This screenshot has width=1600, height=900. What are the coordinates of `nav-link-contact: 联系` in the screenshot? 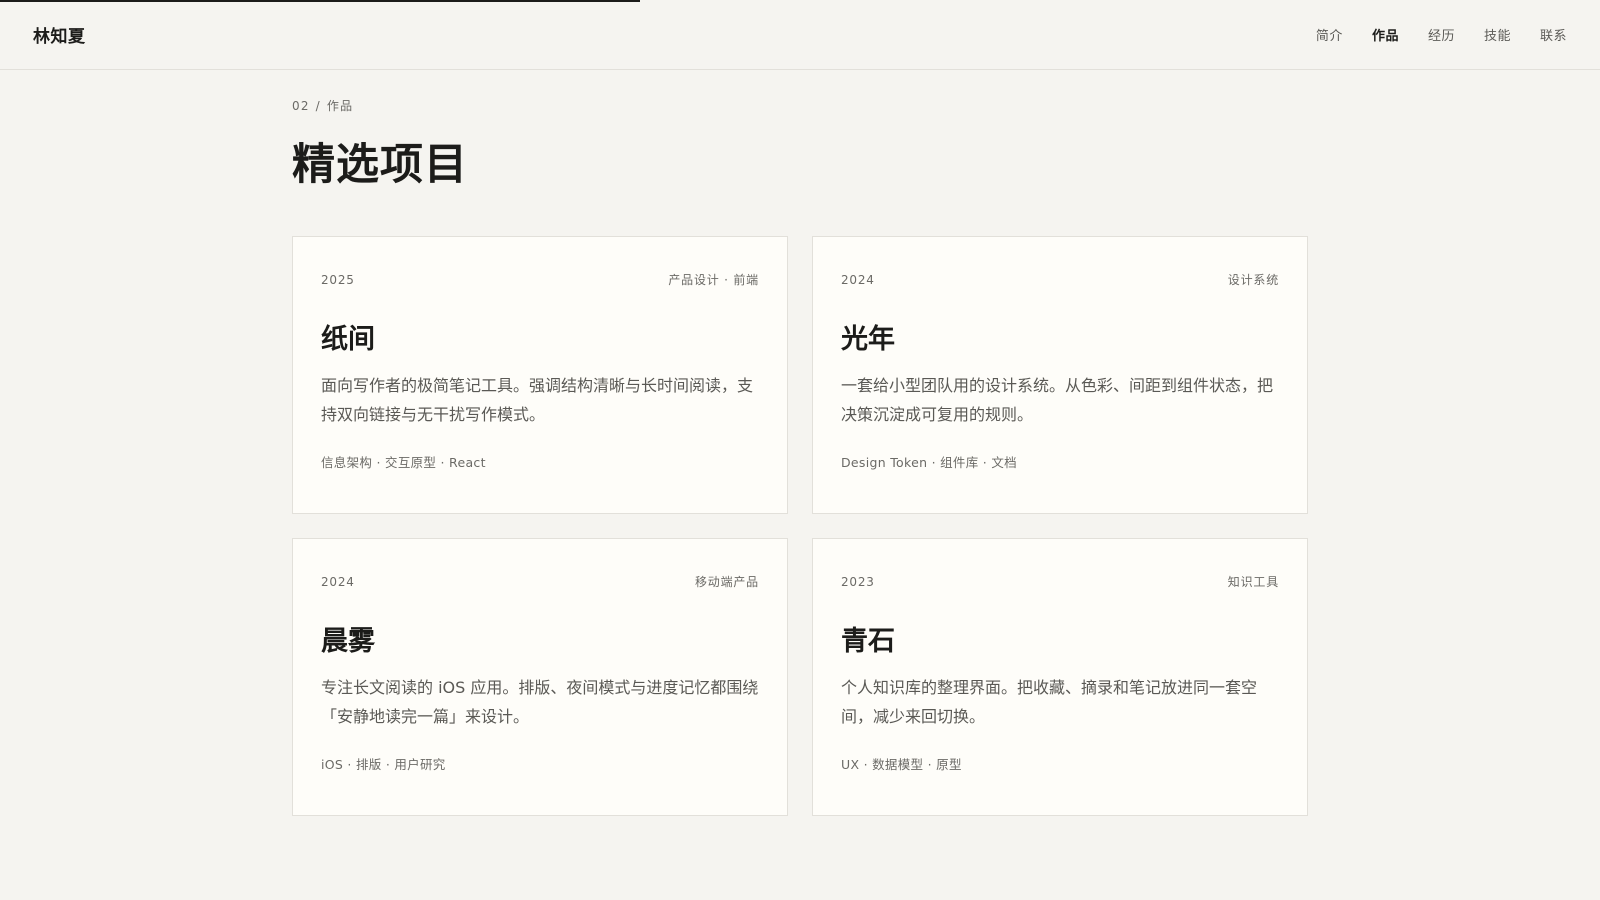 It's located at (1553, 34).